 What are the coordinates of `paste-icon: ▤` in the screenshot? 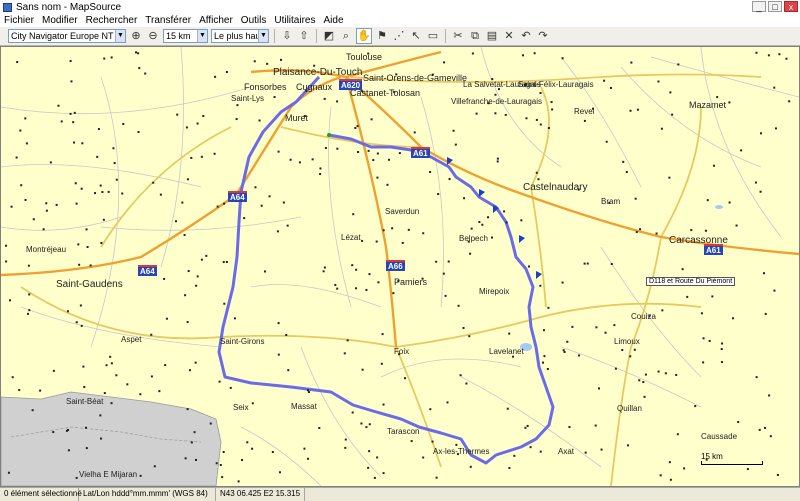 It's located at (492, 36).